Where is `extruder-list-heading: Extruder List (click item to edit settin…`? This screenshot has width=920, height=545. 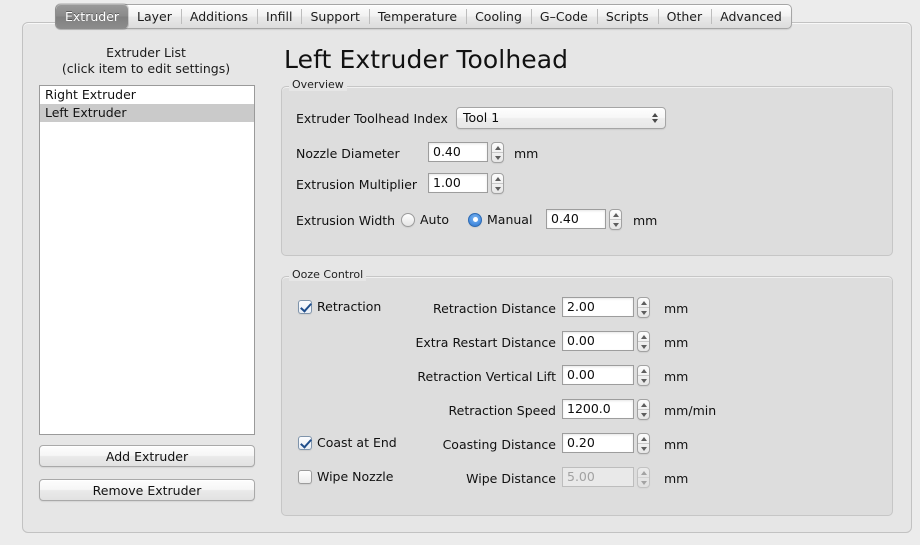
extruder-list-heading: Extruder List (click item to edit settin… is located at coordinates (146, 61).